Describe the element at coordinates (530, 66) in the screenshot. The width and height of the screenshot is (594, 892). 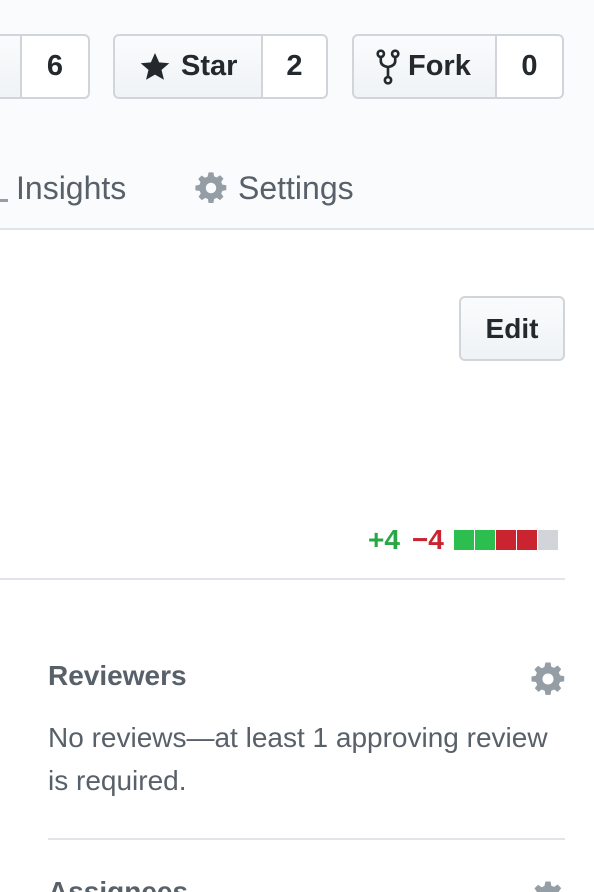
I see `fork-count: 0` at that location.